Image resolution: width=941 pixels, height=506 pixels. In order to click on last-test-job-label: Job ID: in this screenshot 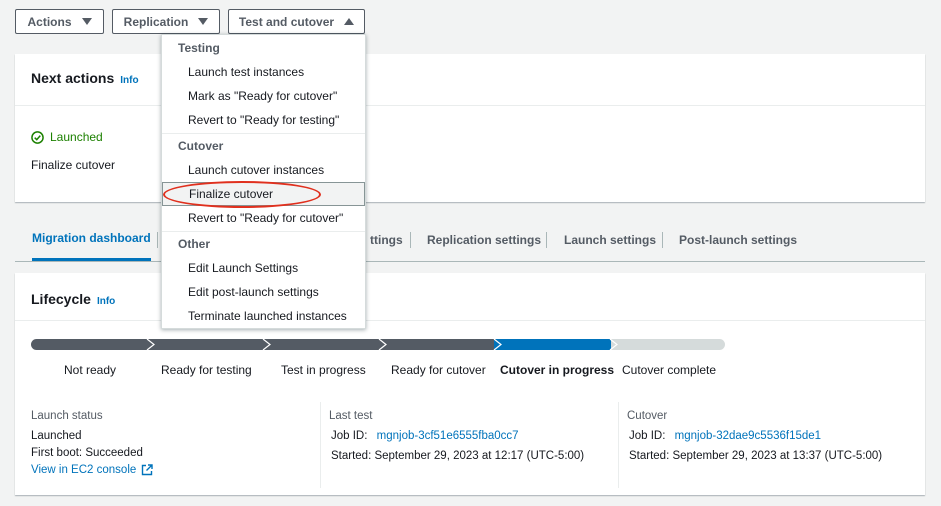, I will do `click(349, 436)`.